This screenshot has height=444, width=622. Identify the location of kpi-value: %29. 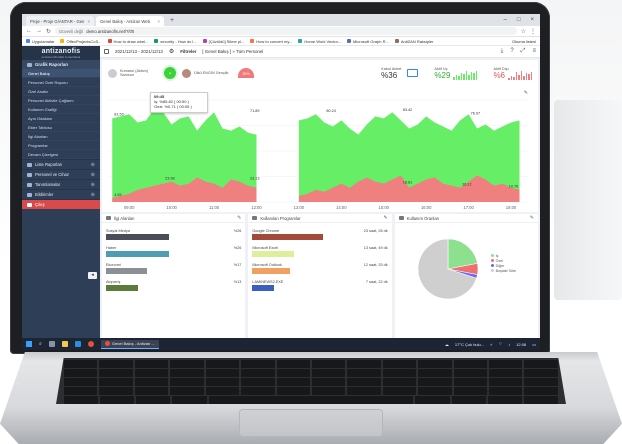
(442, 75).